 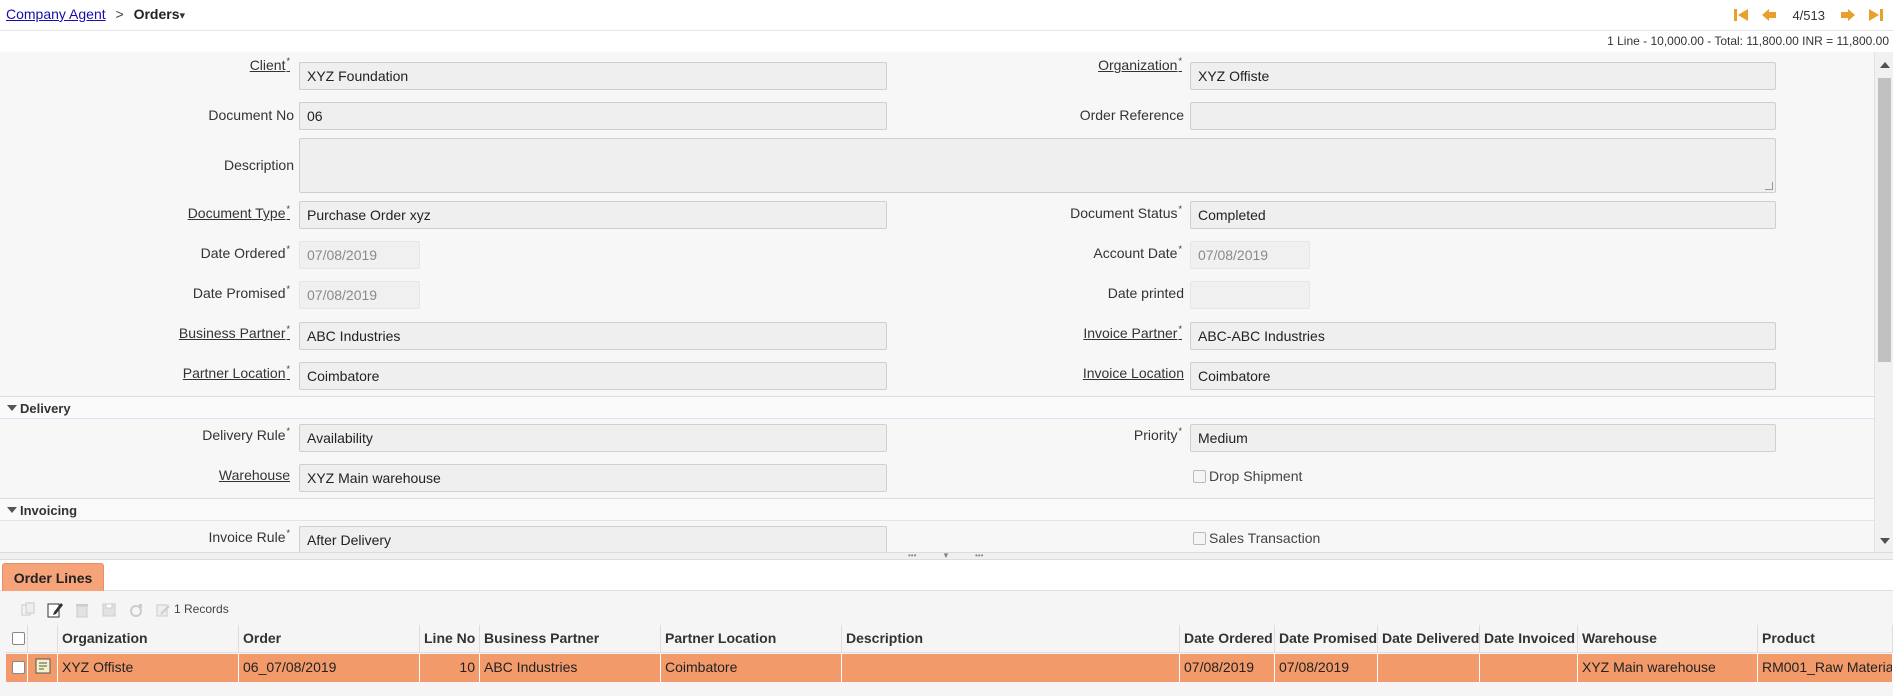 What do you see at coordinates (593, 215) in the screenshot?
I see `document-type-field: Purchase Order xyz` at bounding box center [593, 215].